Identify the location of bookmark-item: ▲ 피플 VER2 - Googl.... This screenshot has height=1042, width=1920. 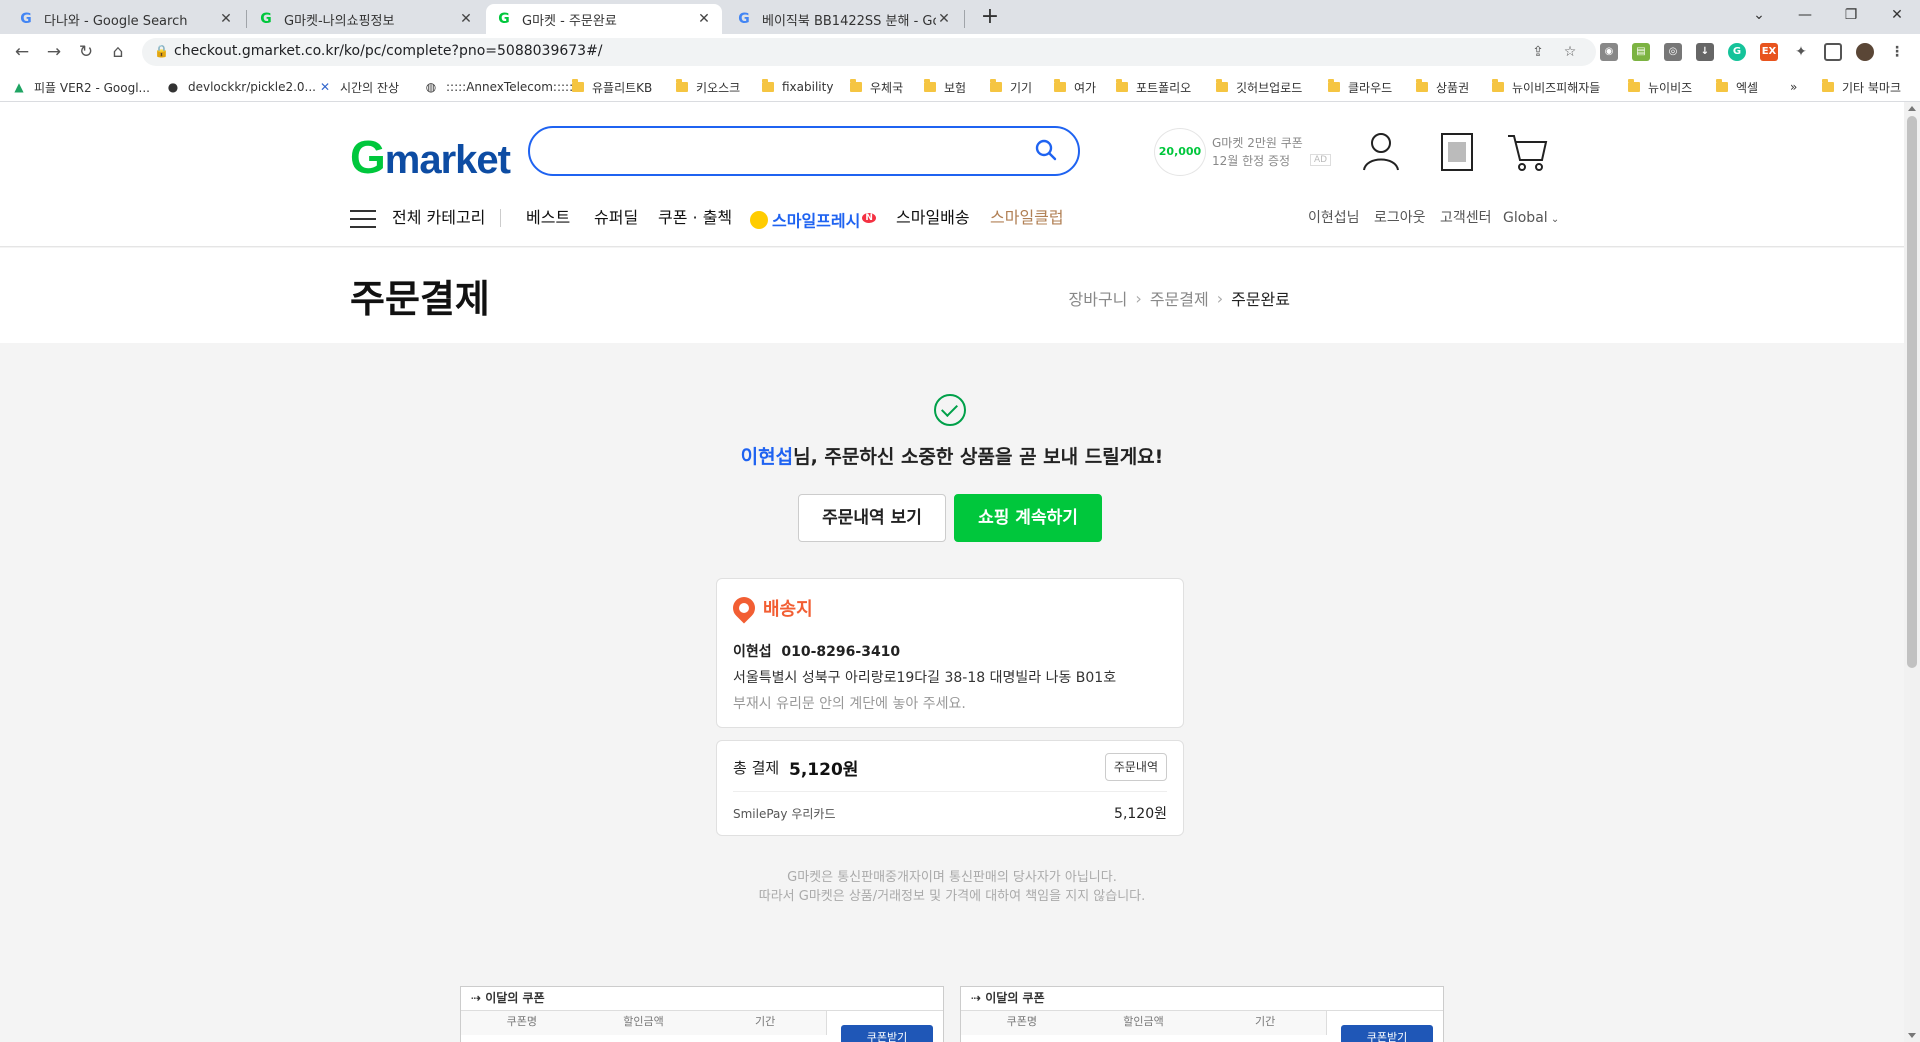
(81, 87).